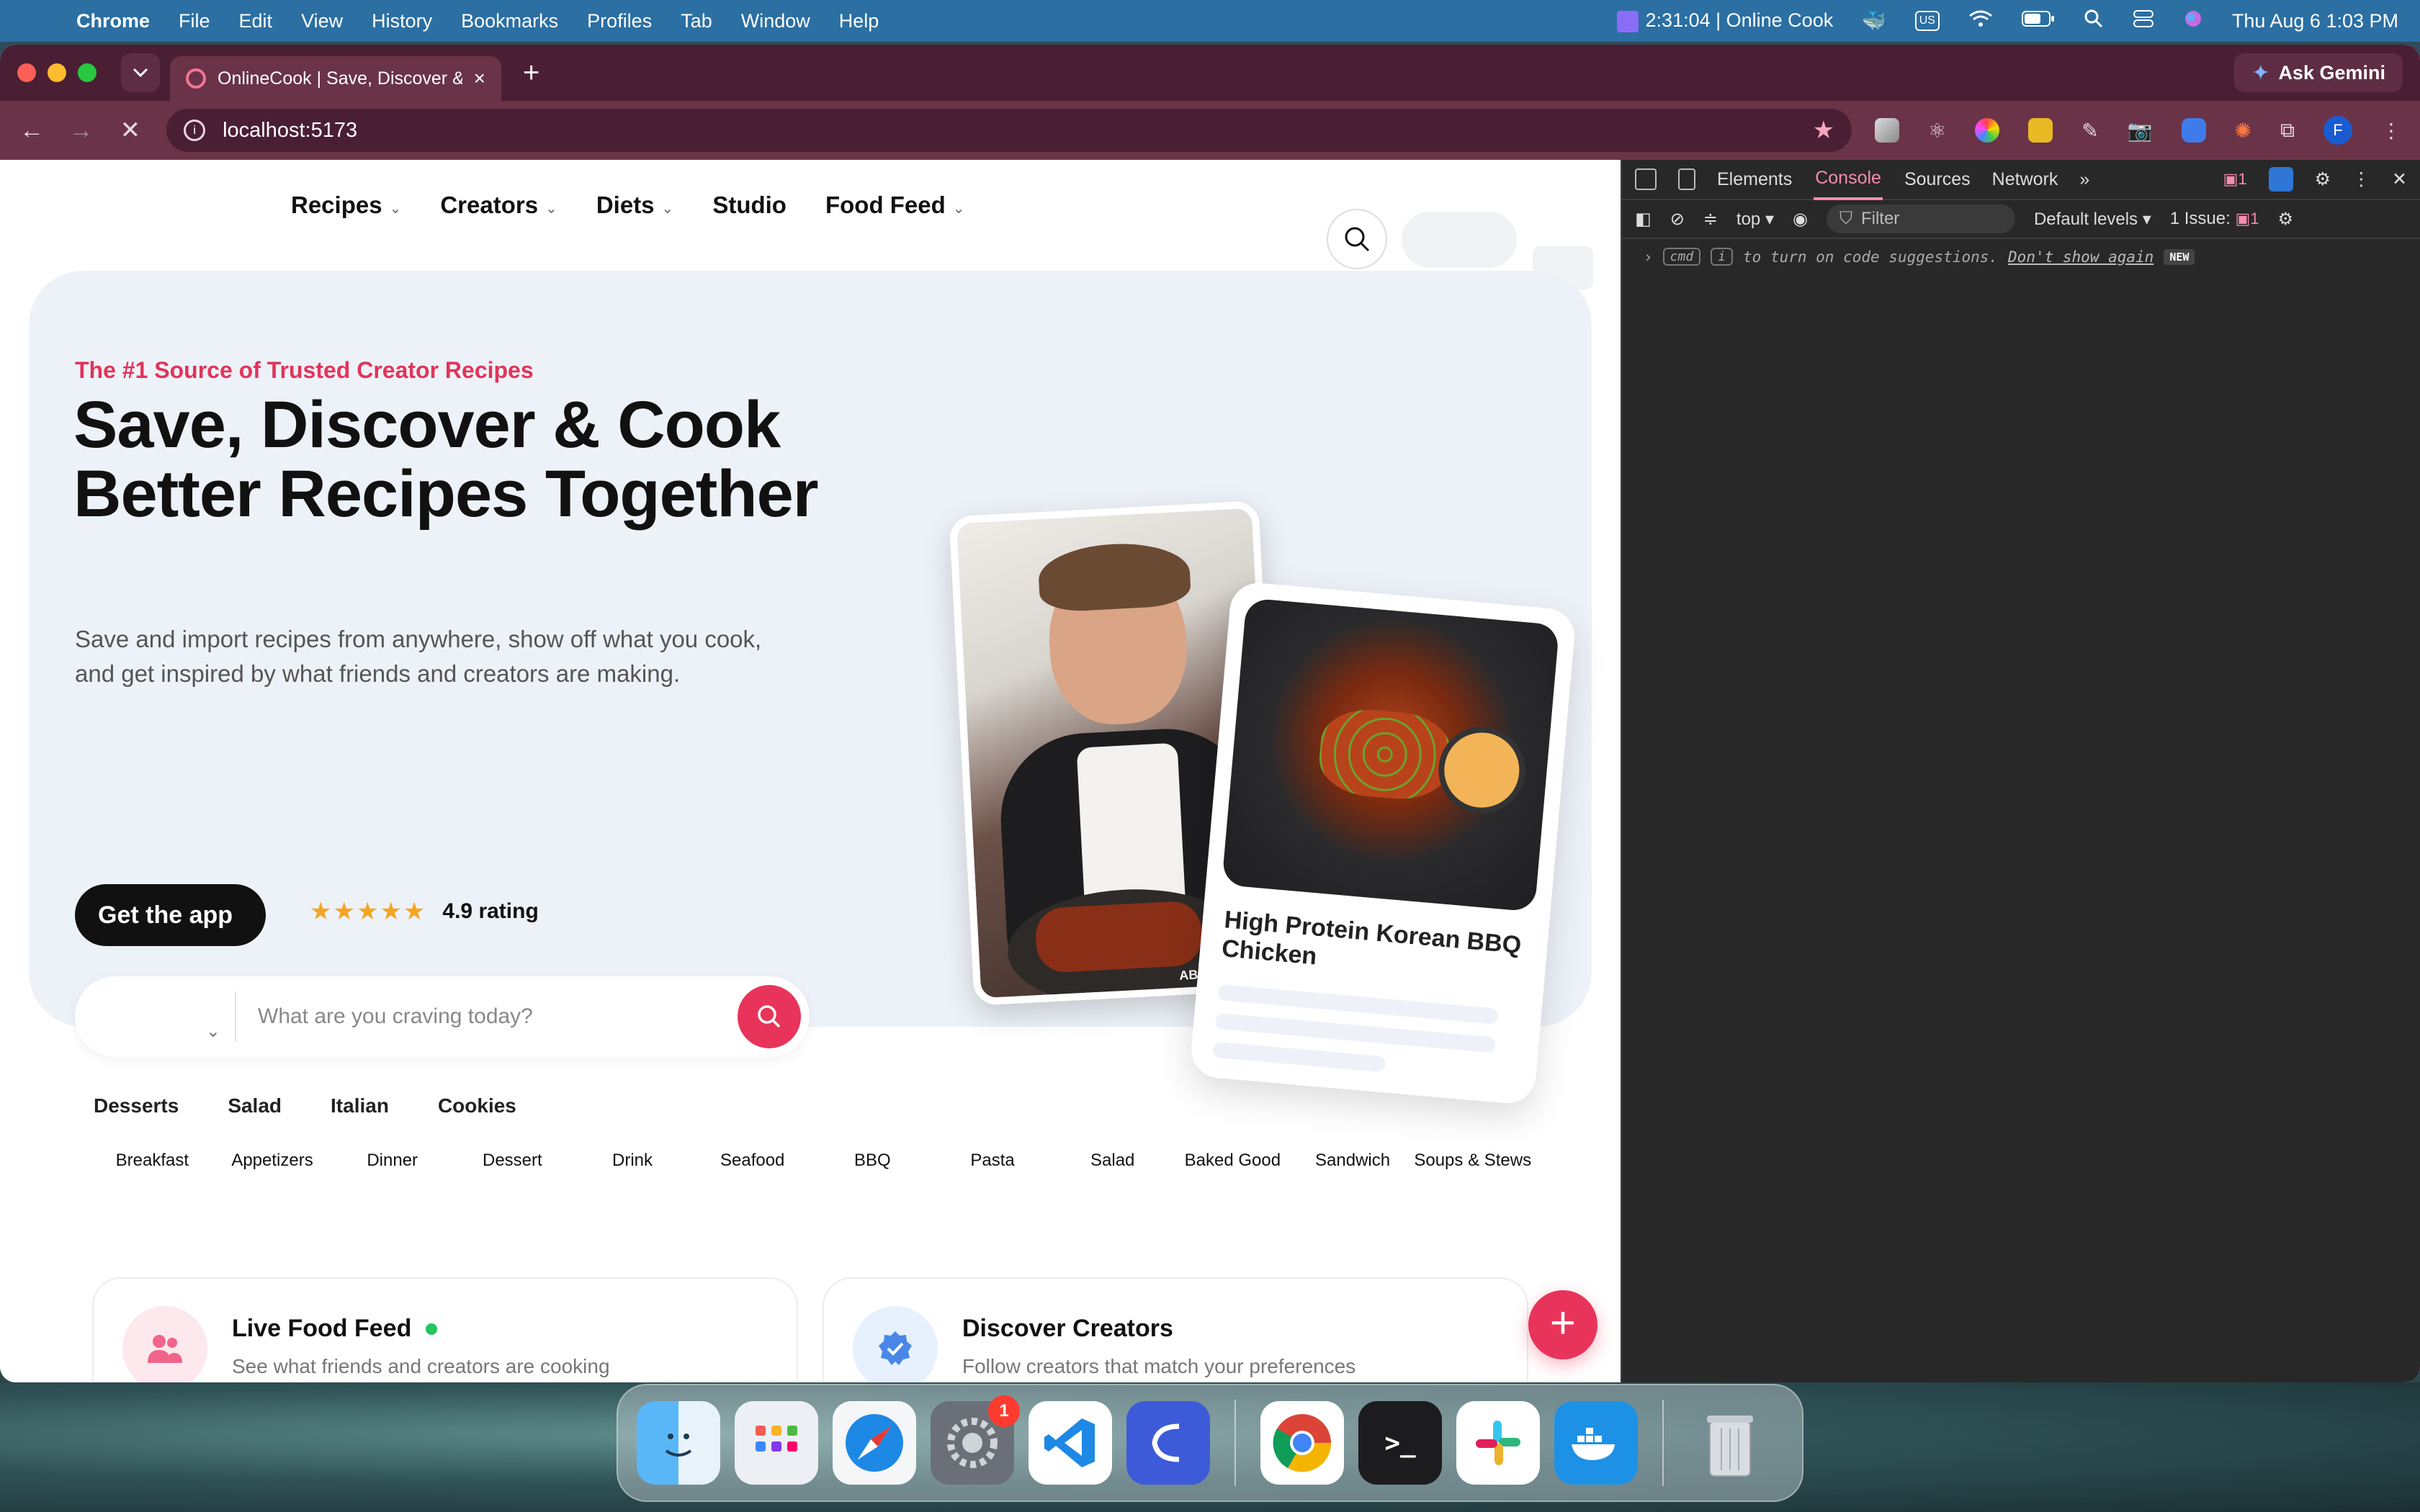 This screenshot has width=2420, height=1512. I want to click on sparkle-extension-icon: ✺, so click(2243, 131).